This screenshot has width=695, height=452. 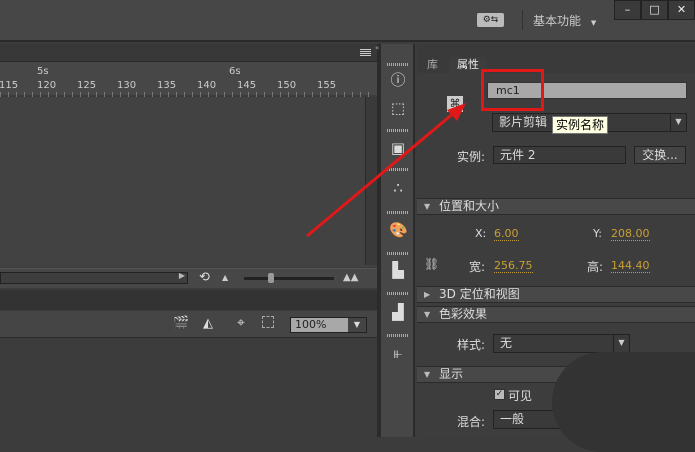 I want to click on arrow-head, so click(x=456, y=112).